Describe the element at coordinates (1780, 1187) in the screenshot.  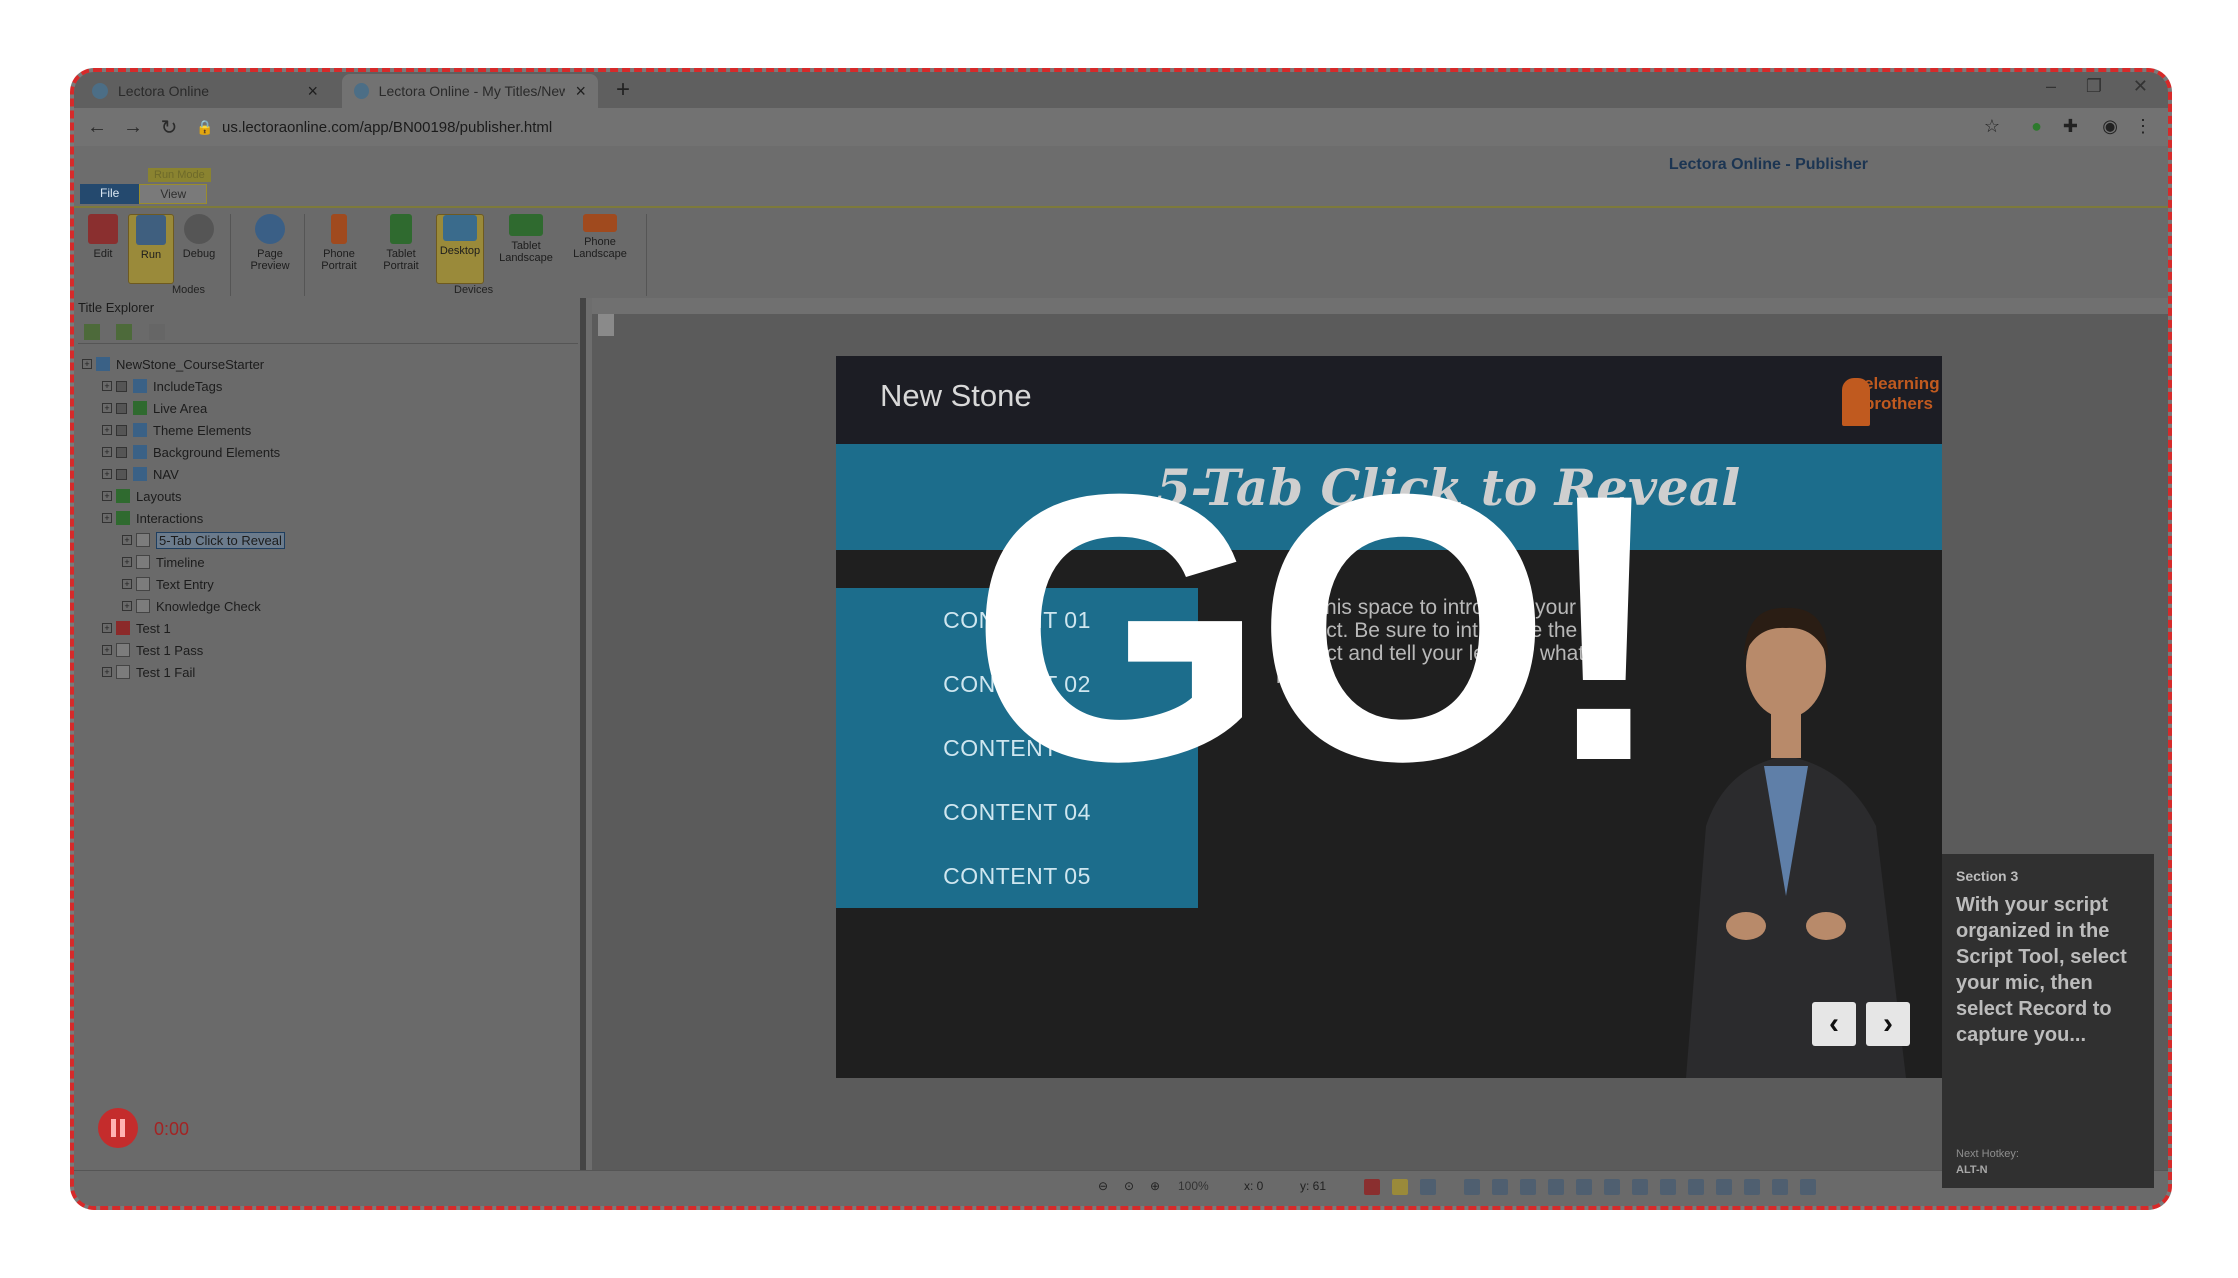
I see `bring-front-icon` at that location.